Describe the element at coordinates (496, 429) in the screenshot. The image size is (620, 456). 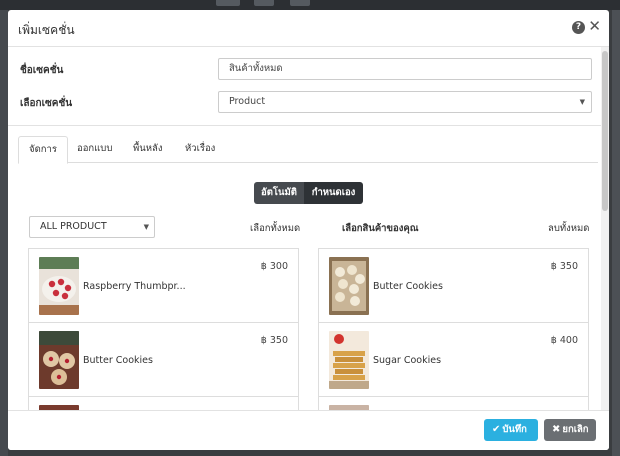
I see `check-icon: ✔` at that location.